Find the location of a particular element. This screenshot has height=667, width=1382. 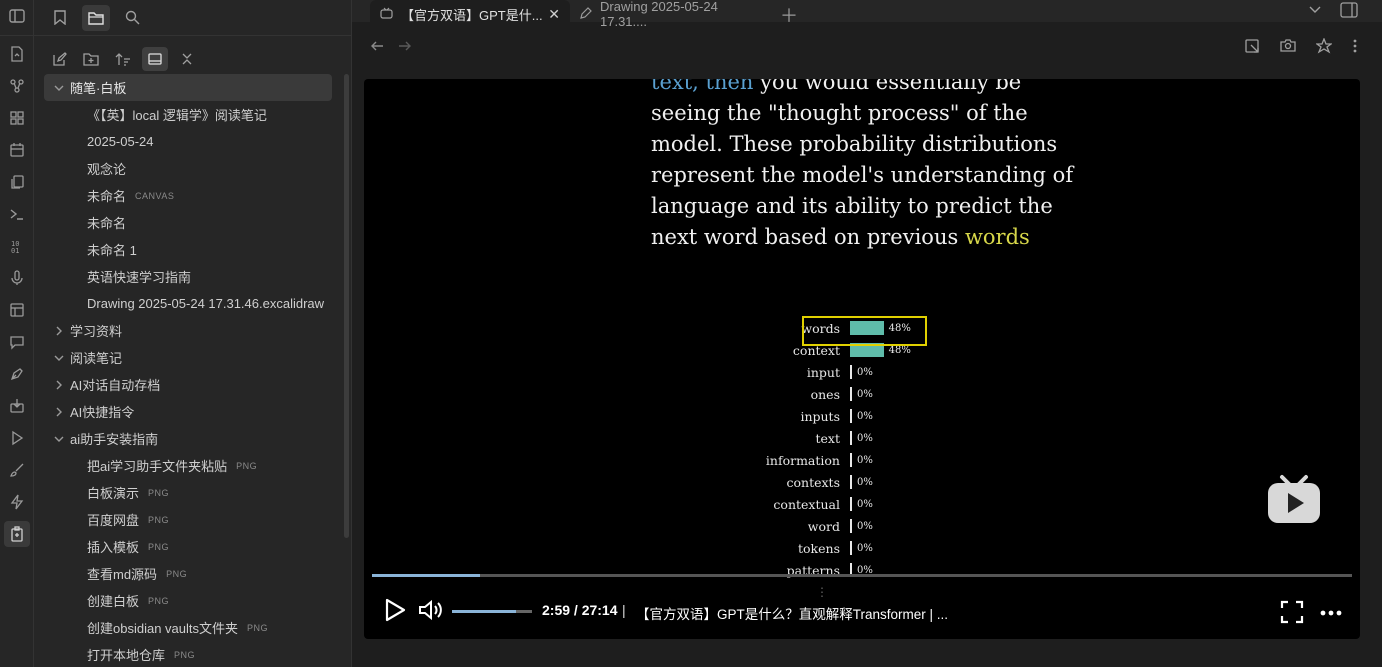

chart-row: text 0% is located at coordinates (849, 438).